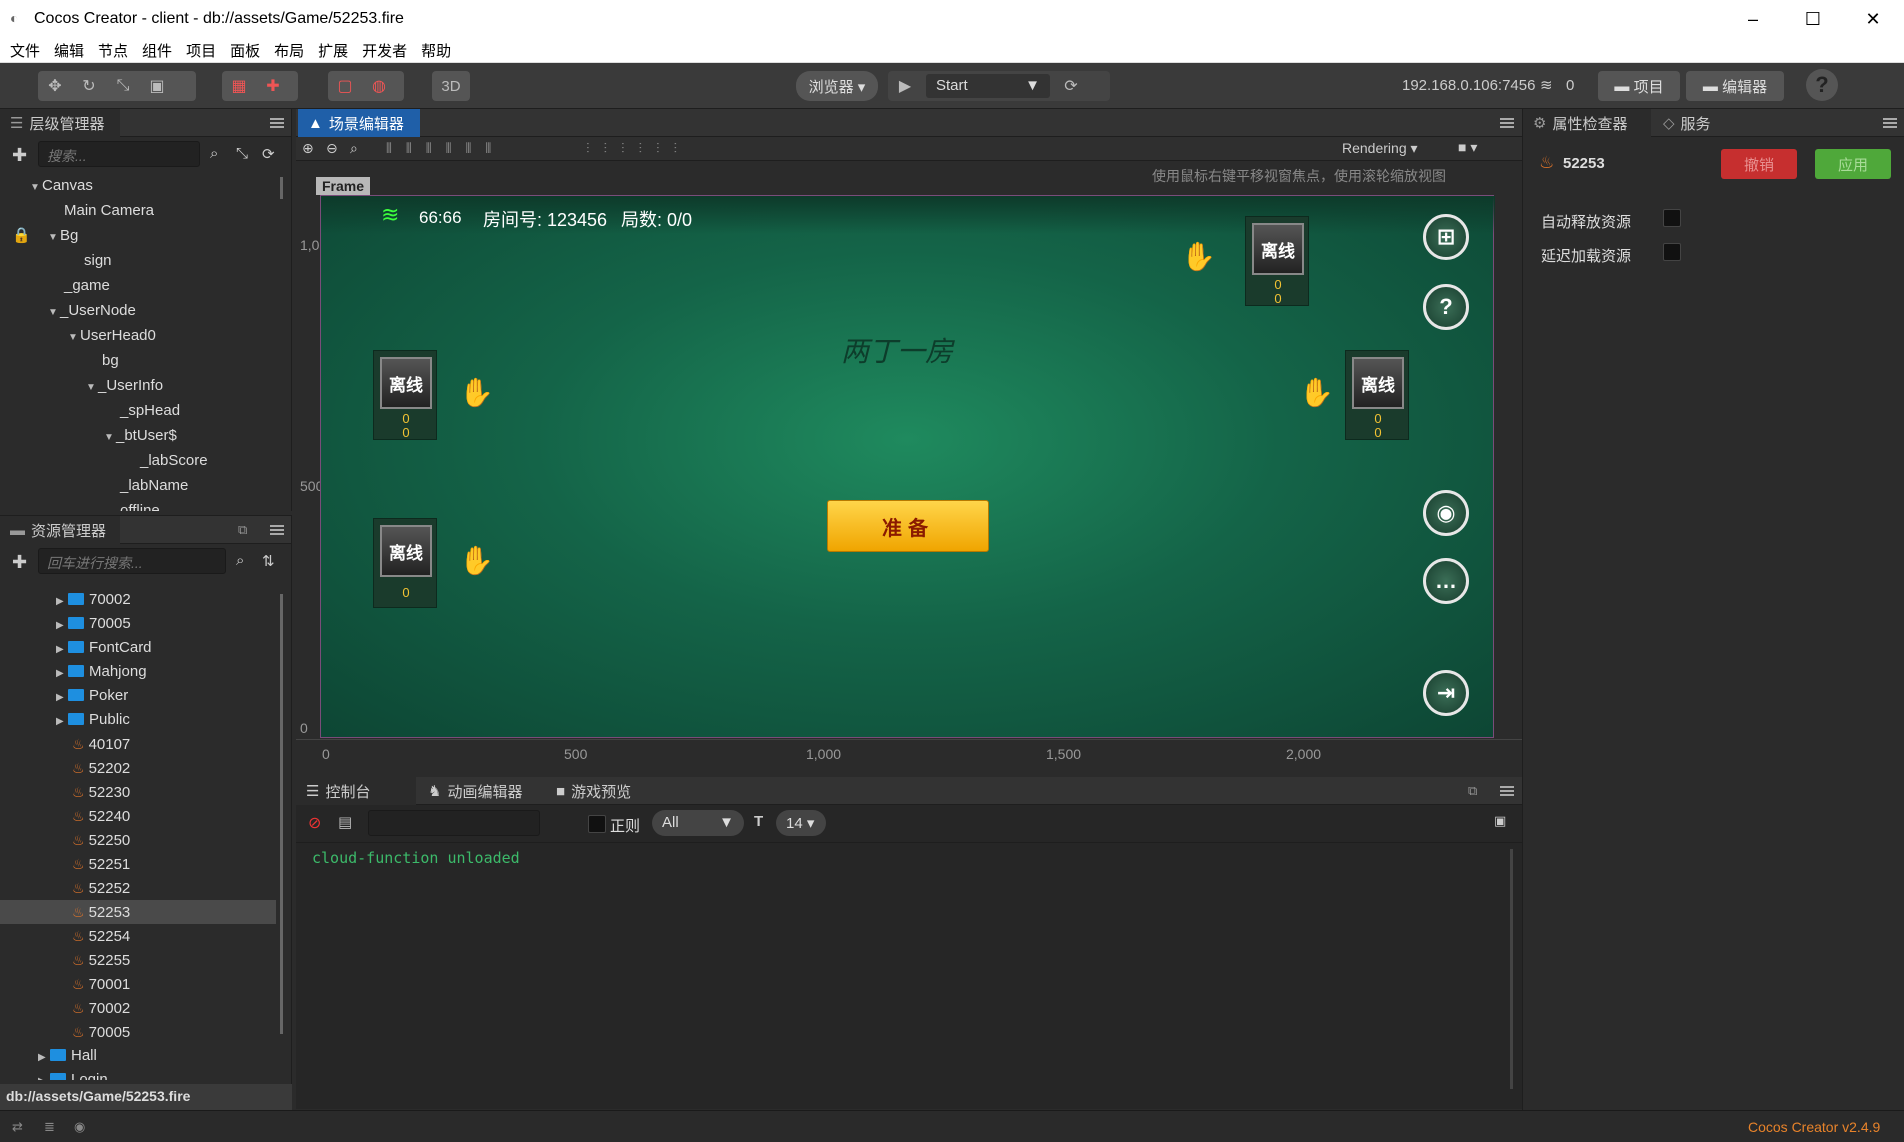 Image resolution: width=1904 pixels, height=1142 pixels. I want to click on asset-item: ▶ FontCard, so click(138, 648).